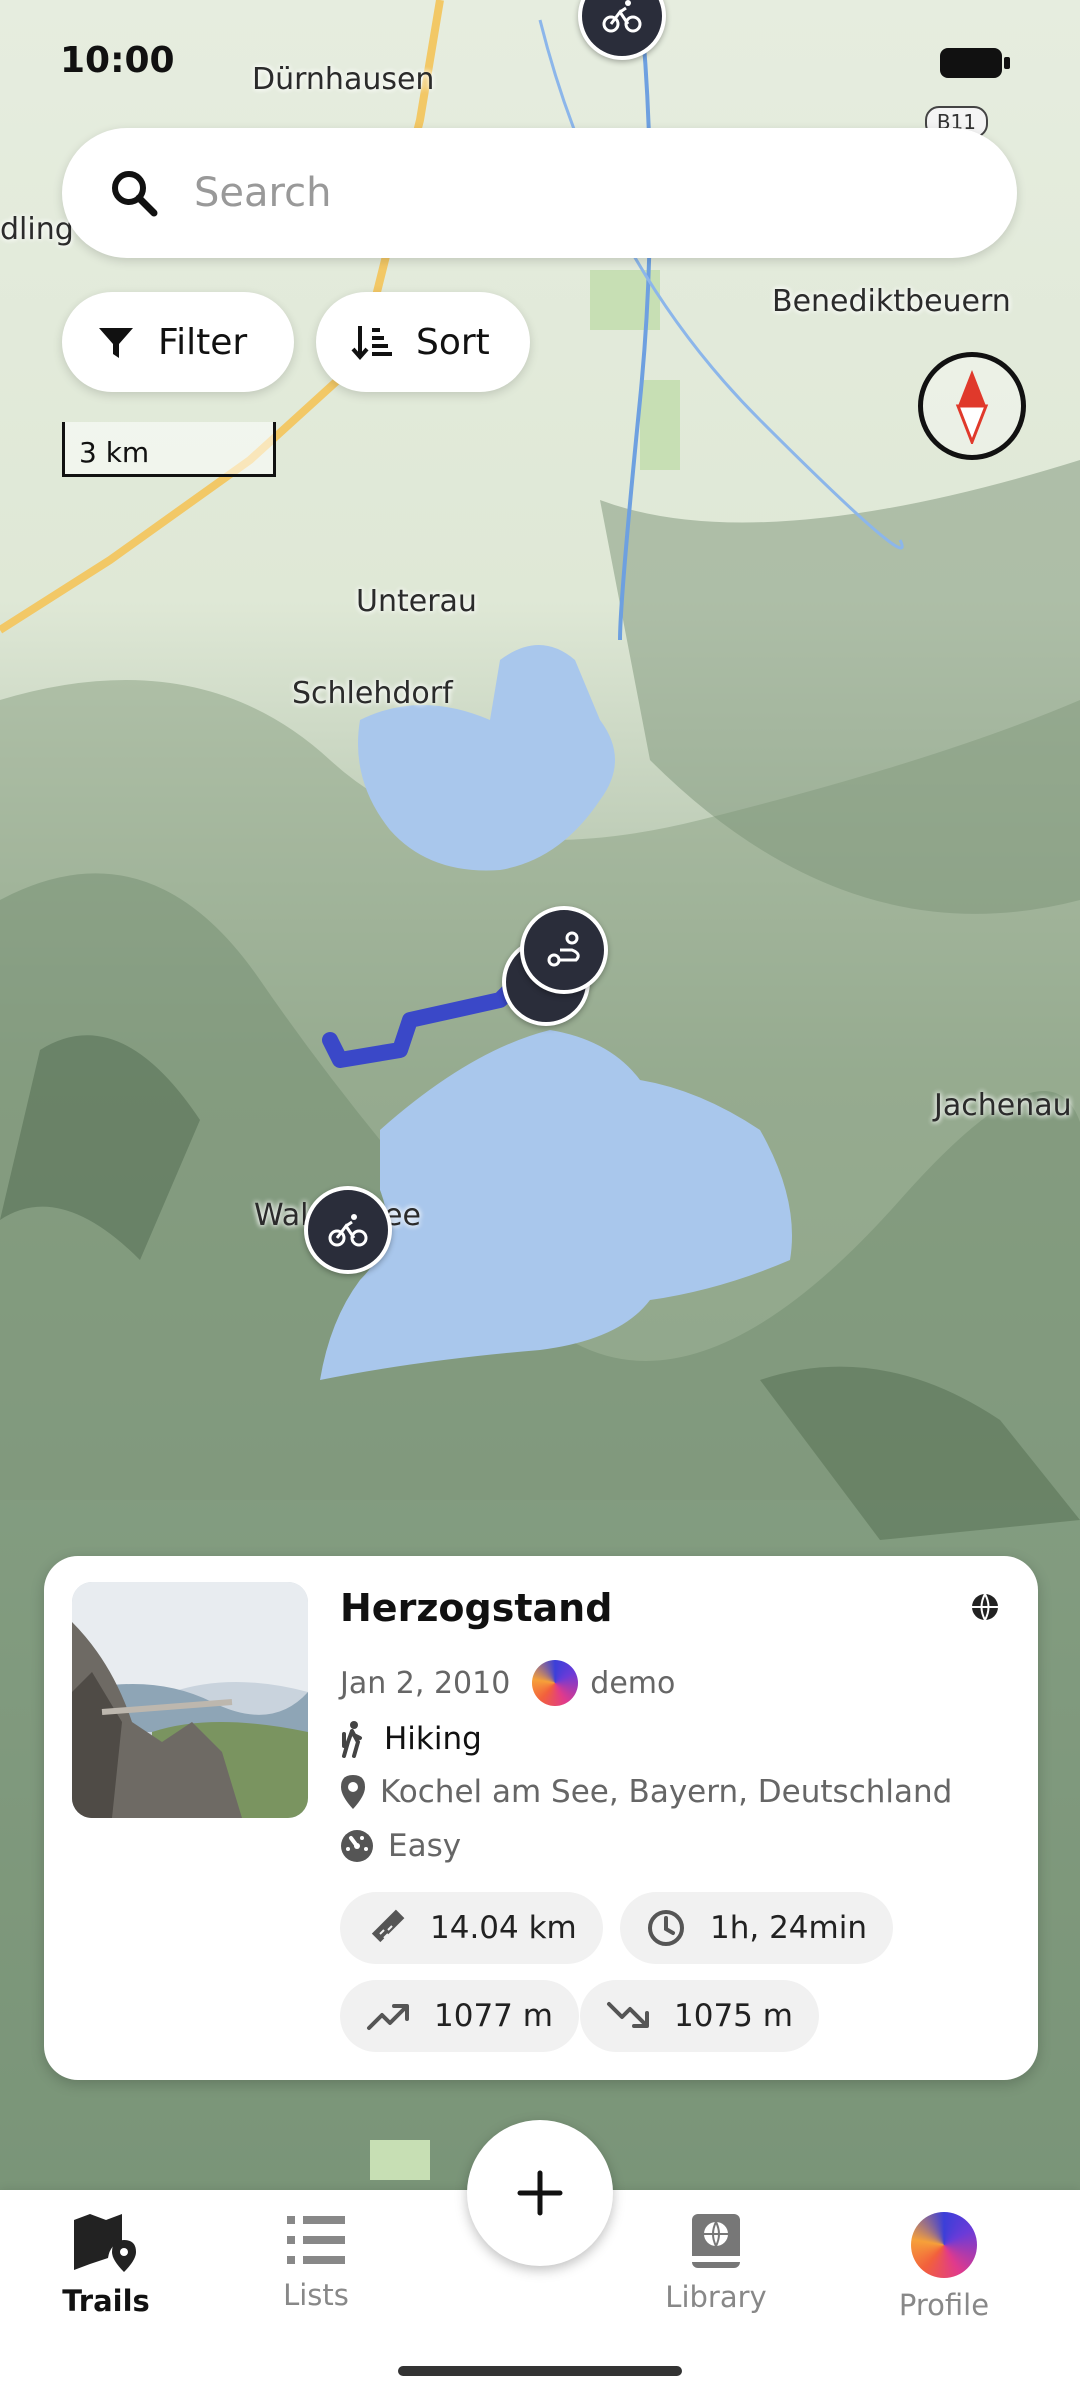  I want to click on globe-icon, so click(985, 1609).